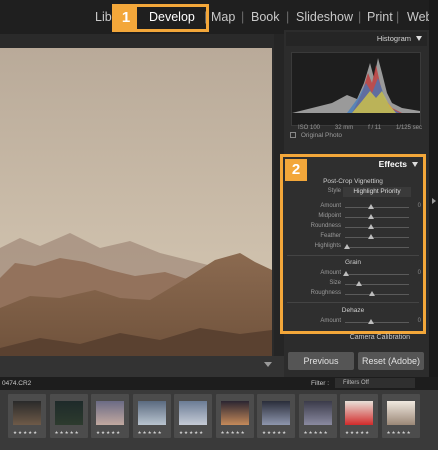  What do you see at coordinates (330, 206) in the screenshot?
I see `vignette-amount-label: Amount` at bounding box center [330, 206].